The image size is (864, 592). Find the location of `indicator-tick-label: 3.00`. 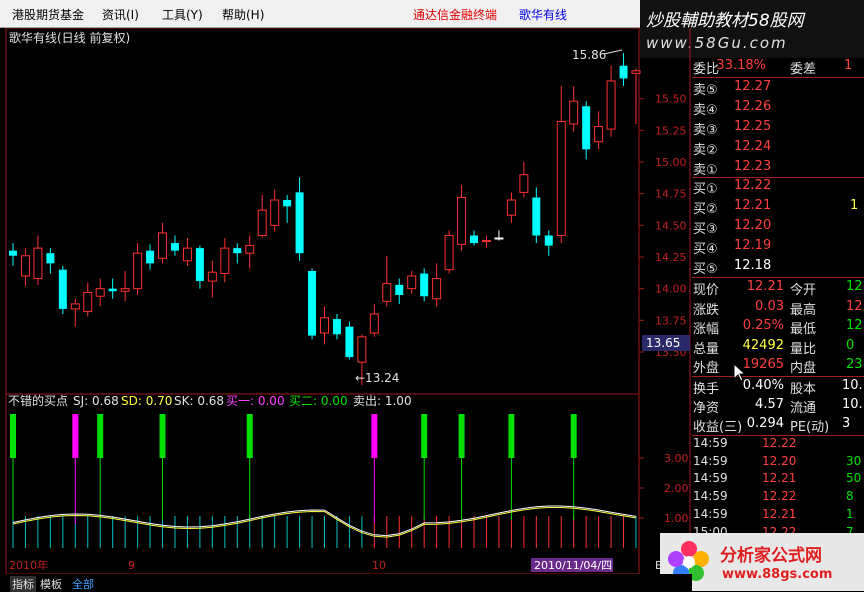

indicator-tick-label: 3.00 is located at coordinates (676, 458).